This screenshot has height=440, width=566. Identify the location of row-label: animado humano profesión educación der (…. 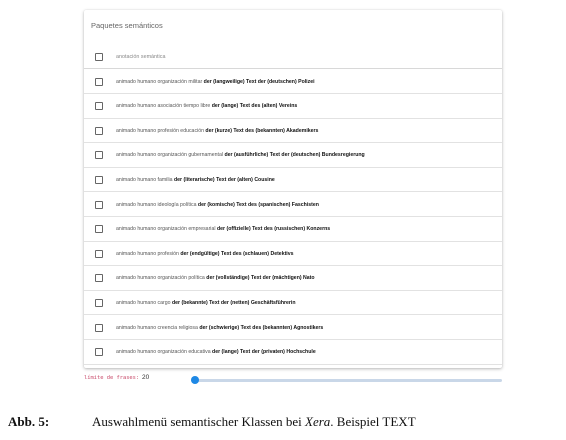
(217, 131).